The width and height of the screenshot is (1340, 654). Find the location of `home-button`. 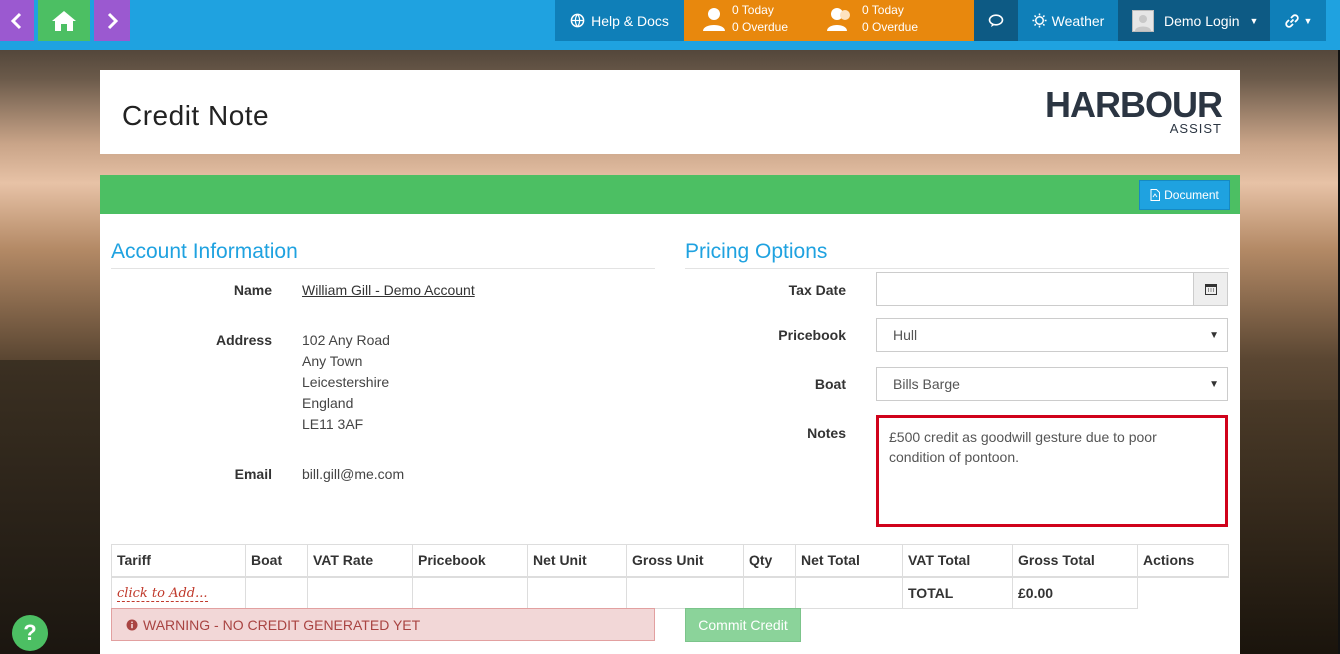

home-button is located at coordinates (64, 20).